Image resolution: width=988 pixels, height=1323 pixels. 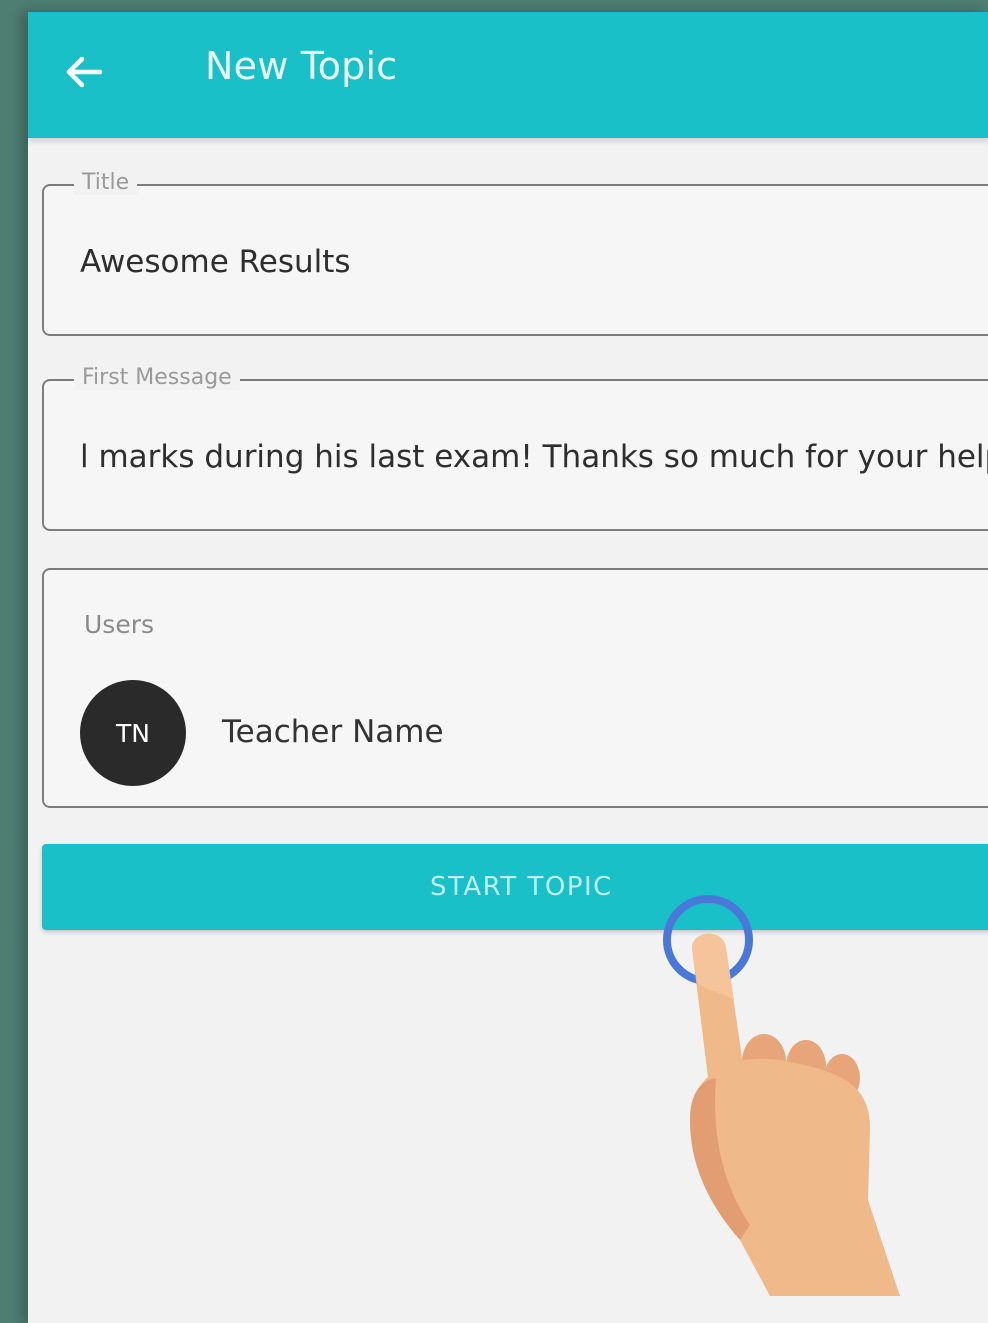 What do you see at coordinates (508, 75) in the screenshot?
I see `app-bar: New Topic` at bounding box center [508, 75].